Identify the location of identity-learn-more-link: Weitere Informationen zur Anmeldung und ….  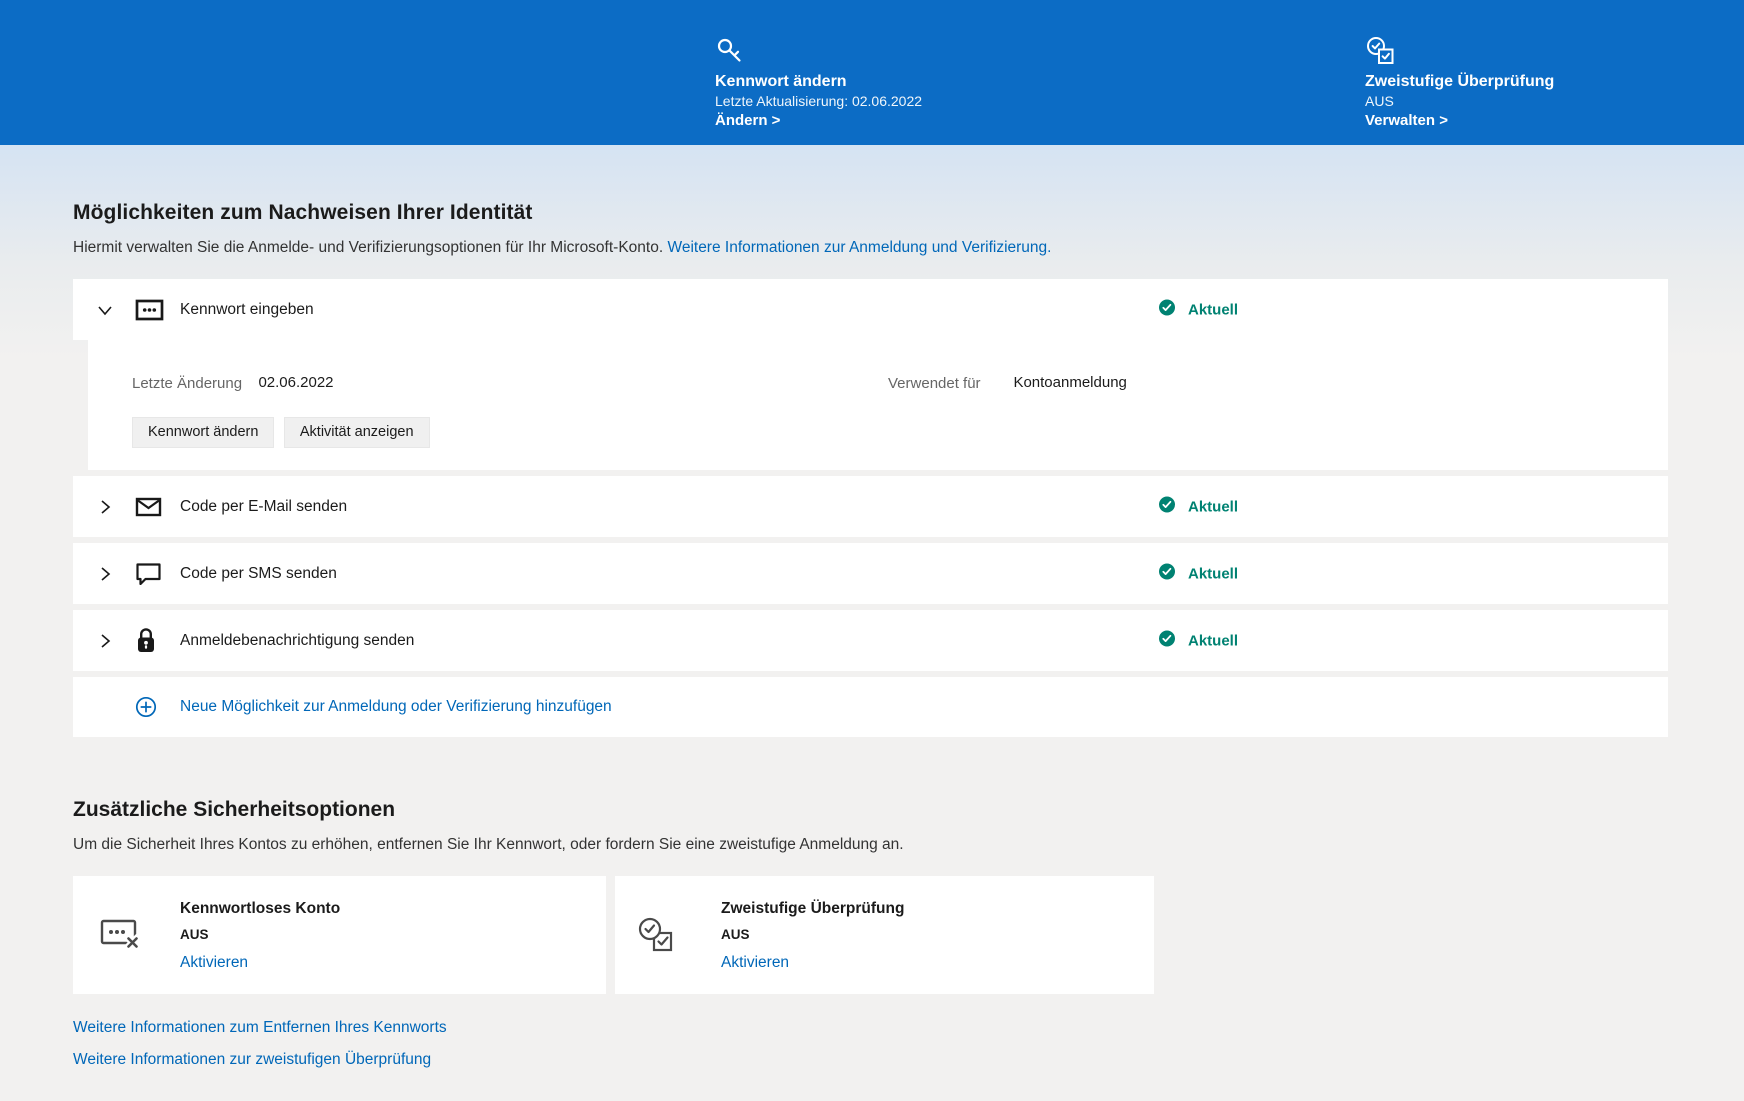
(859, 247).